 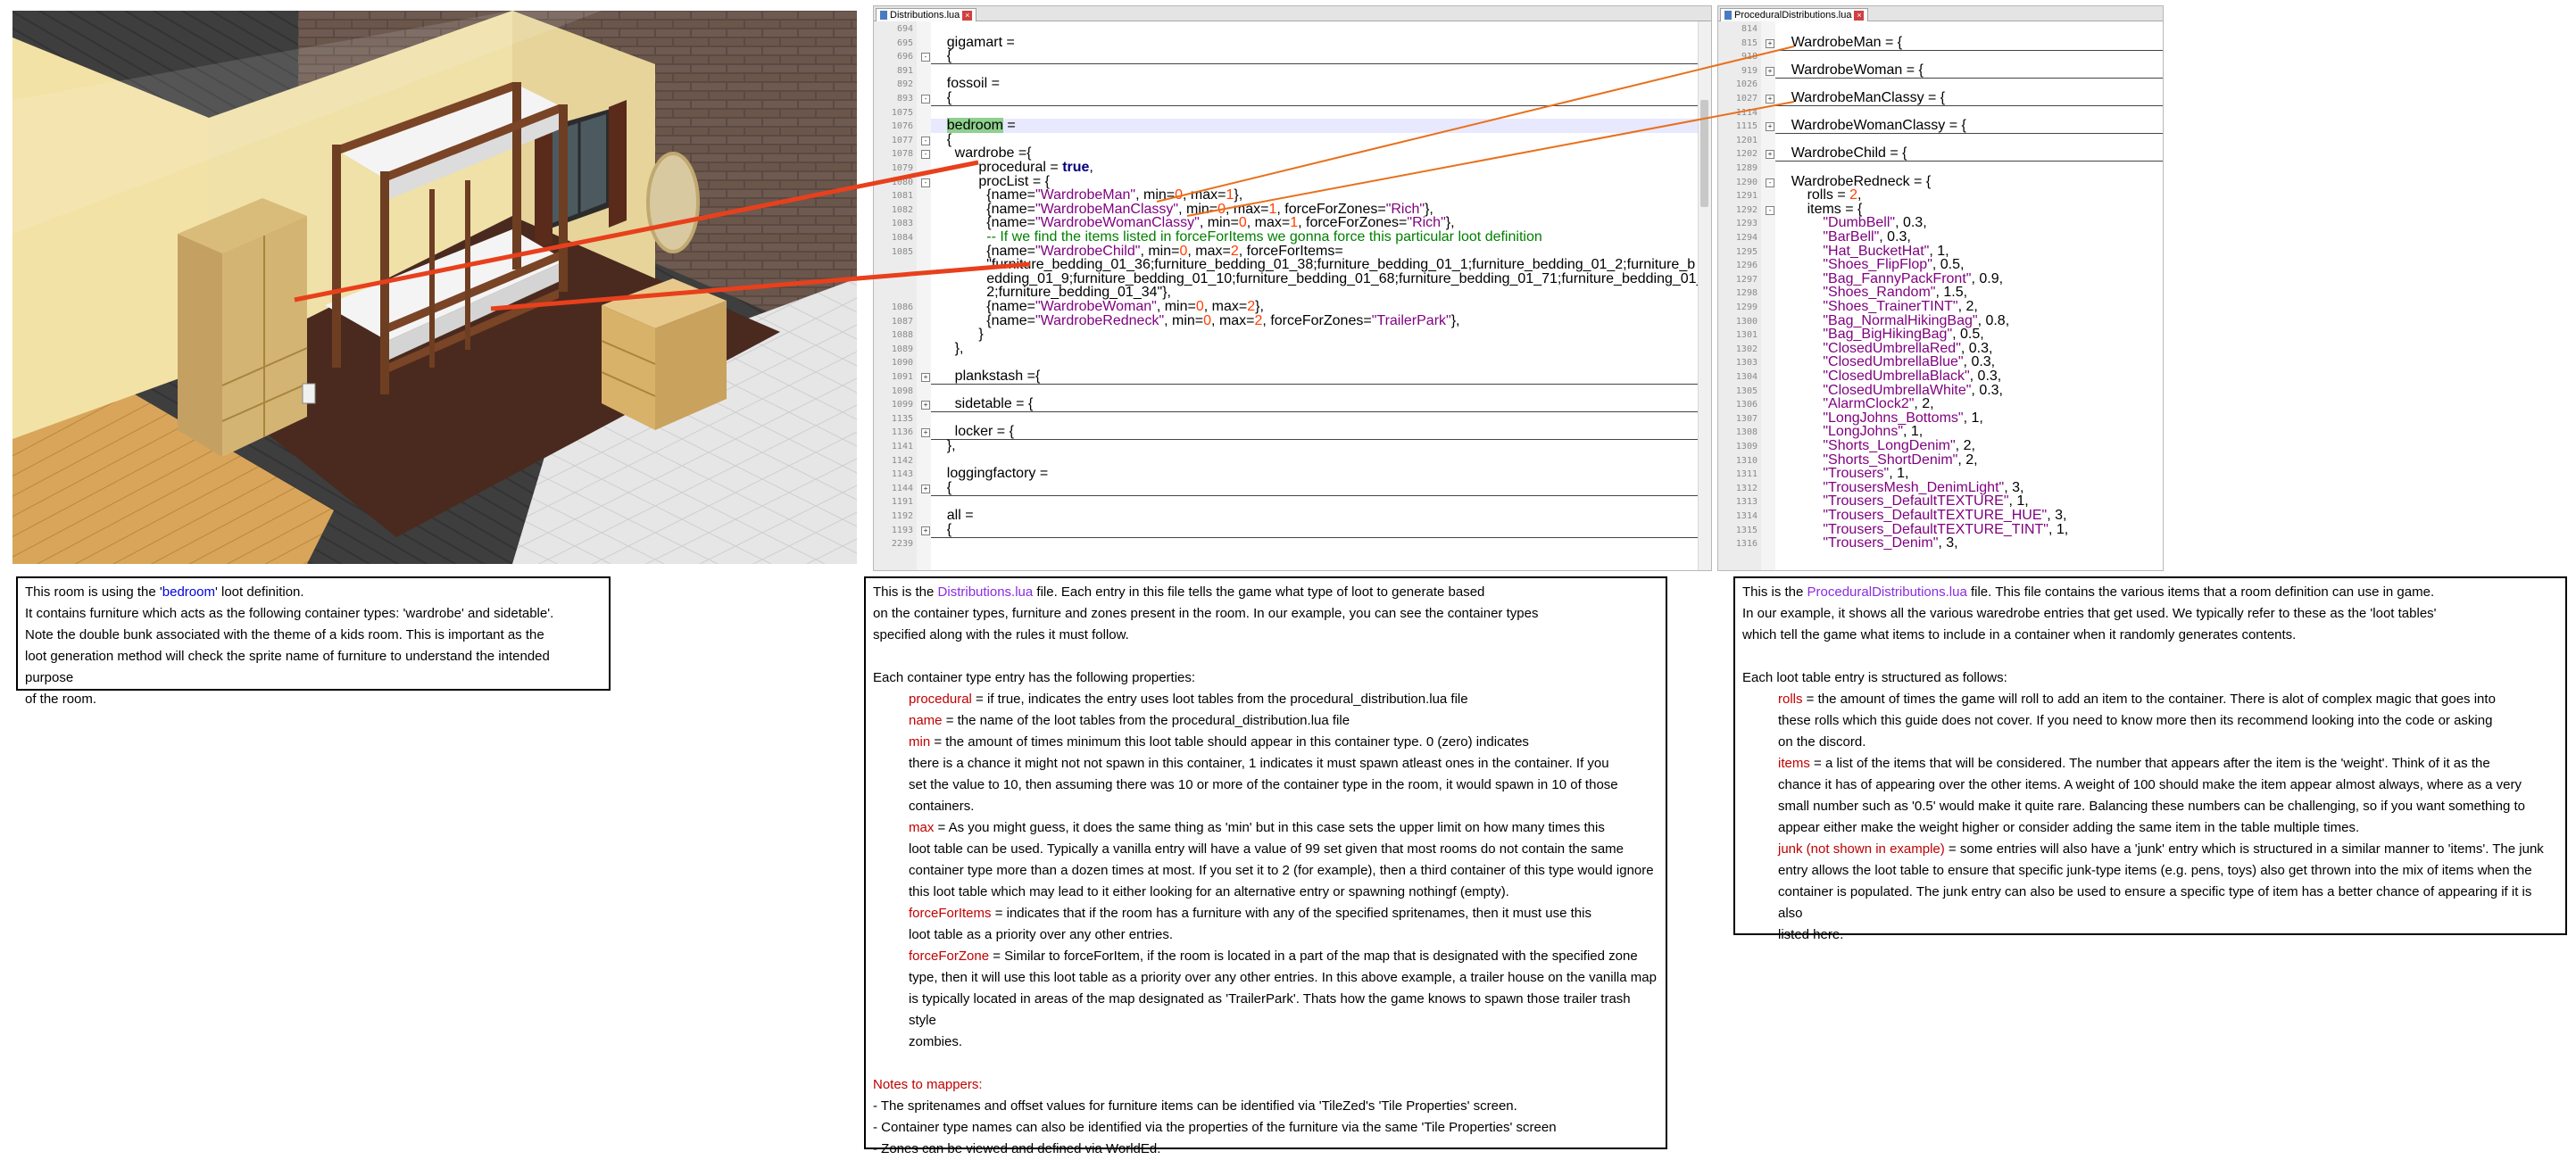 I want to click on tab-distributions-lua: Distributions.lua ×, so click(x=927, y=14).